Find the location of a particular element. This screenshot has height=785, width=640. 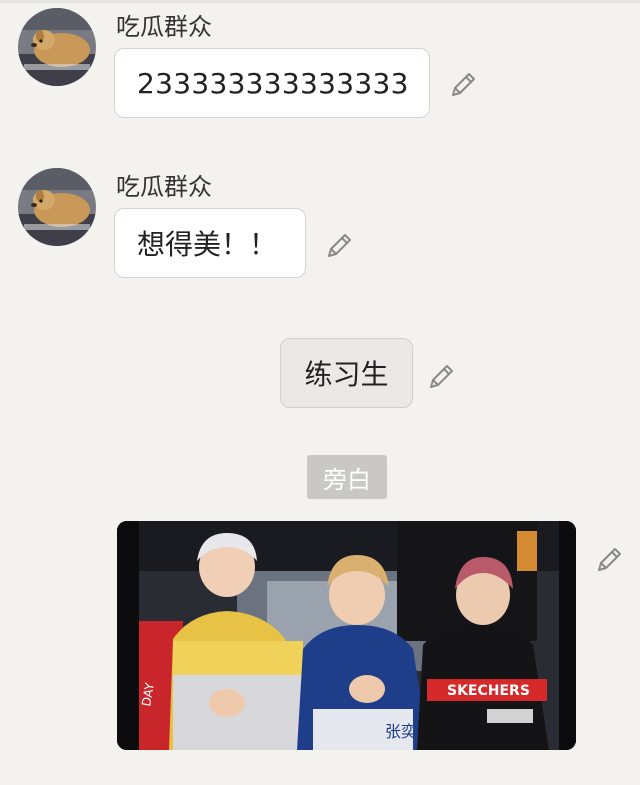

message-text: 233333333333333 is located at coordinates (273, 83).